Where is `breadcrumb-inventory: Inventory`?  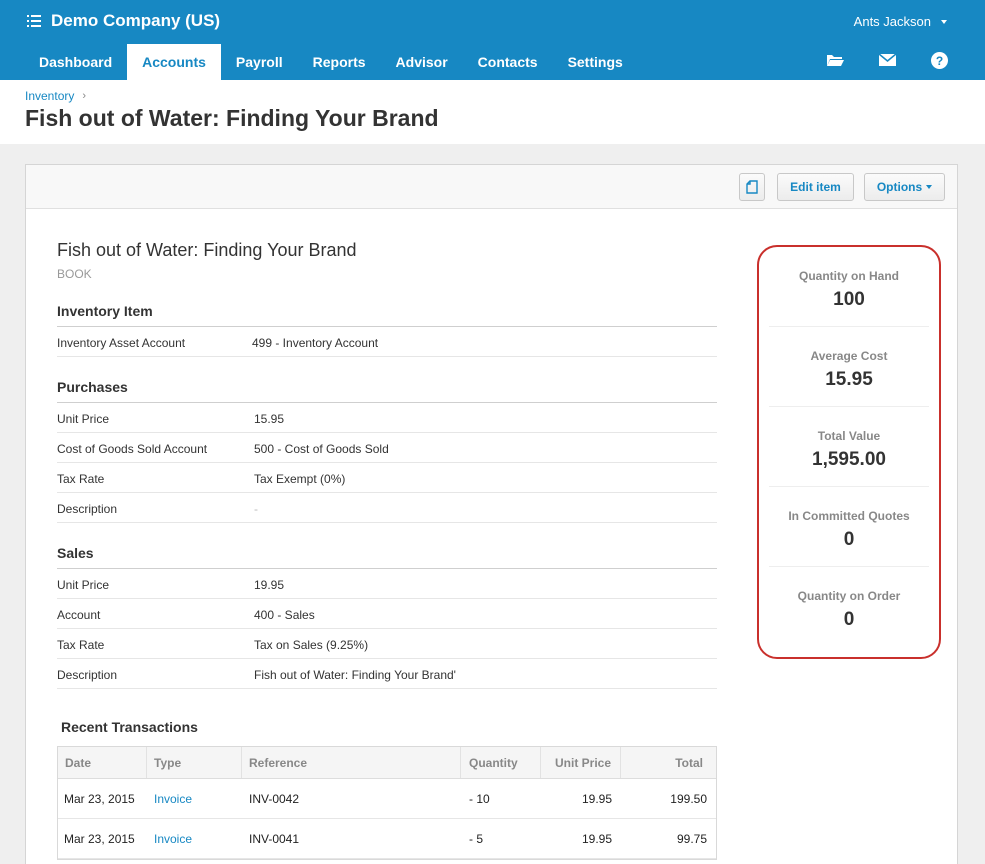 breadcrumb-inventory: Inventory is located at coordinates (49, 96).